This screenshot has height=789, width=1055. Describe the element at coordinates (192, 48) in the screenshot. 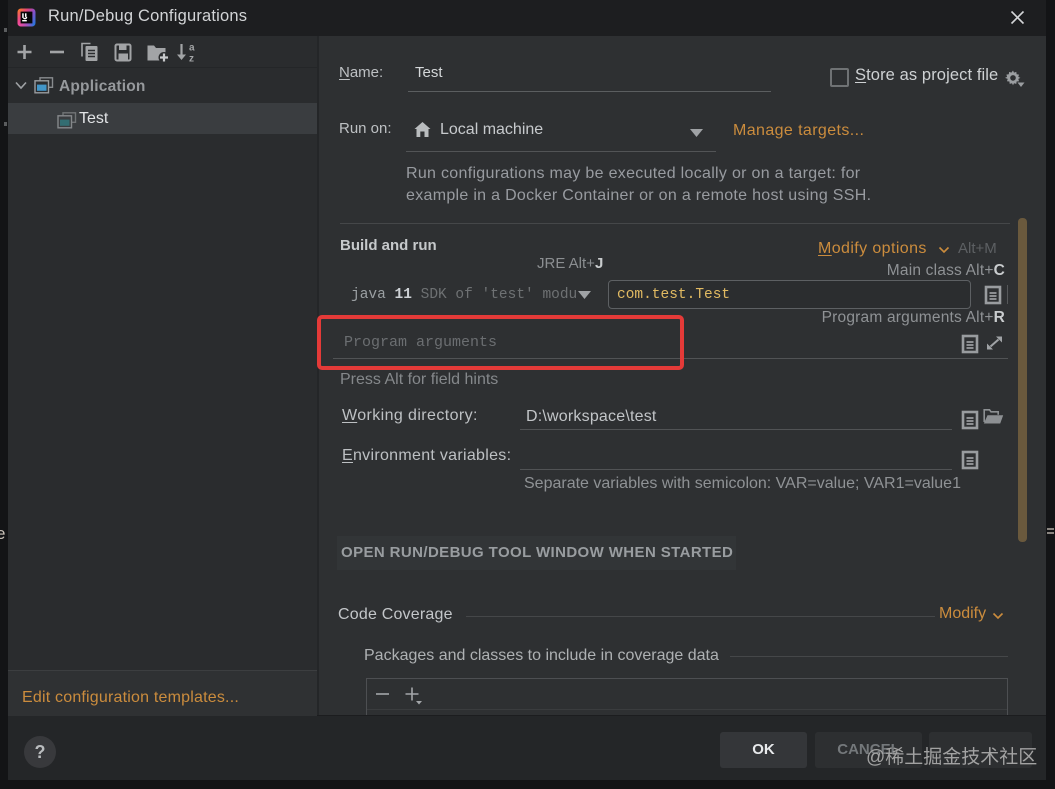

I see `svg-text: a` at that location.